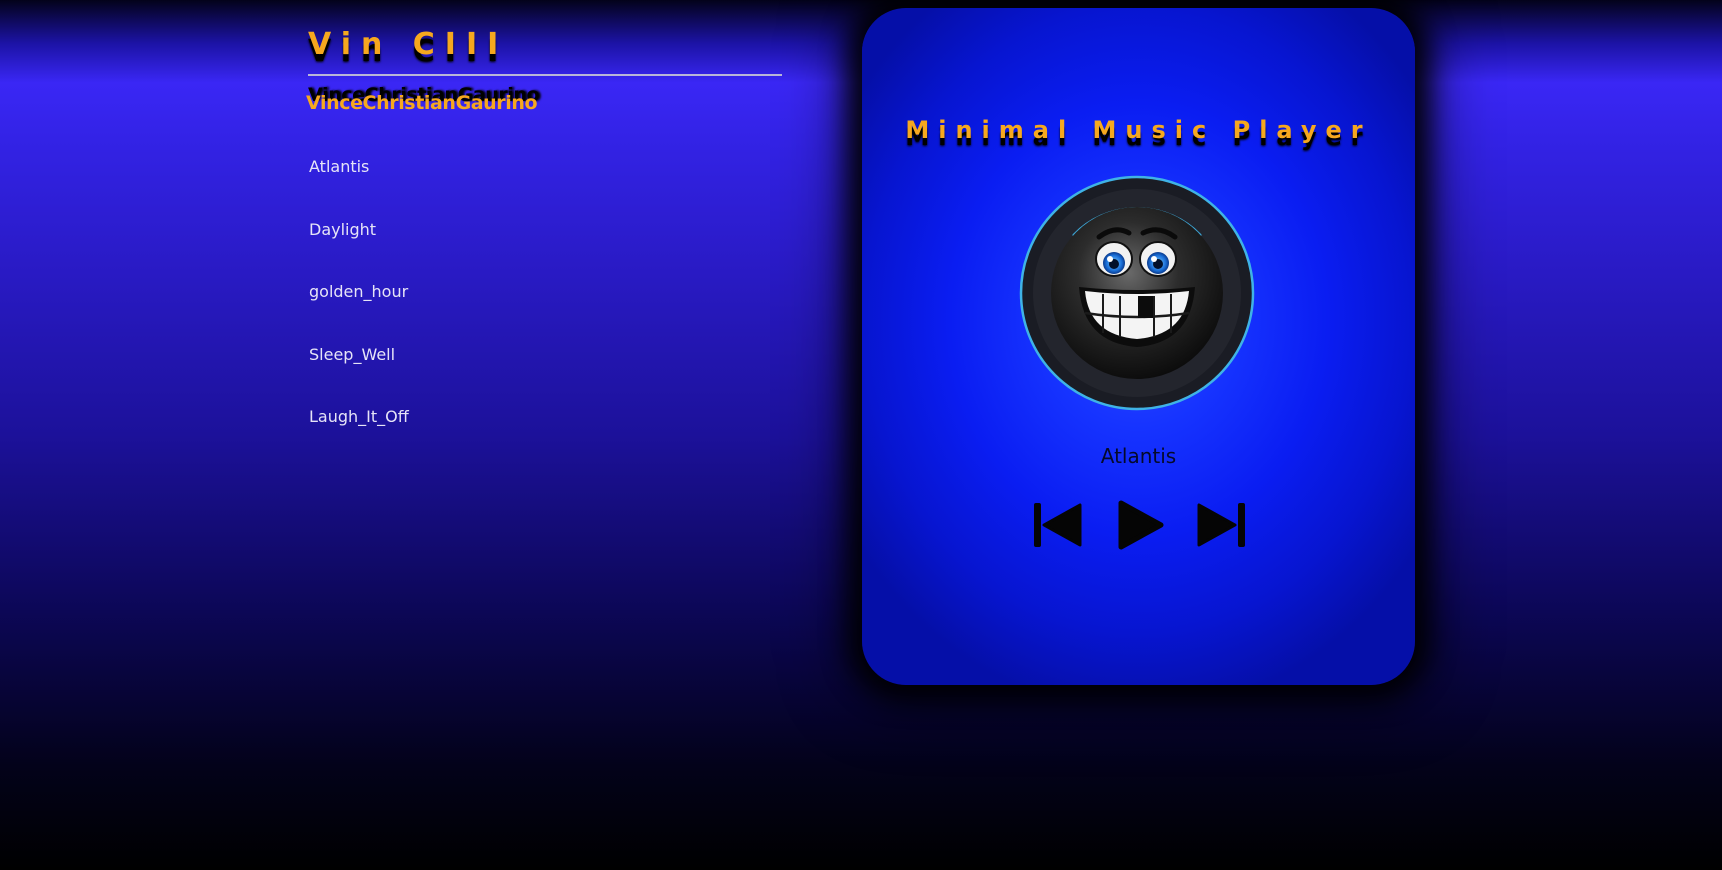 The image size is (1722, 870). I want to click on skip-next-icon, so click(1221, 525).